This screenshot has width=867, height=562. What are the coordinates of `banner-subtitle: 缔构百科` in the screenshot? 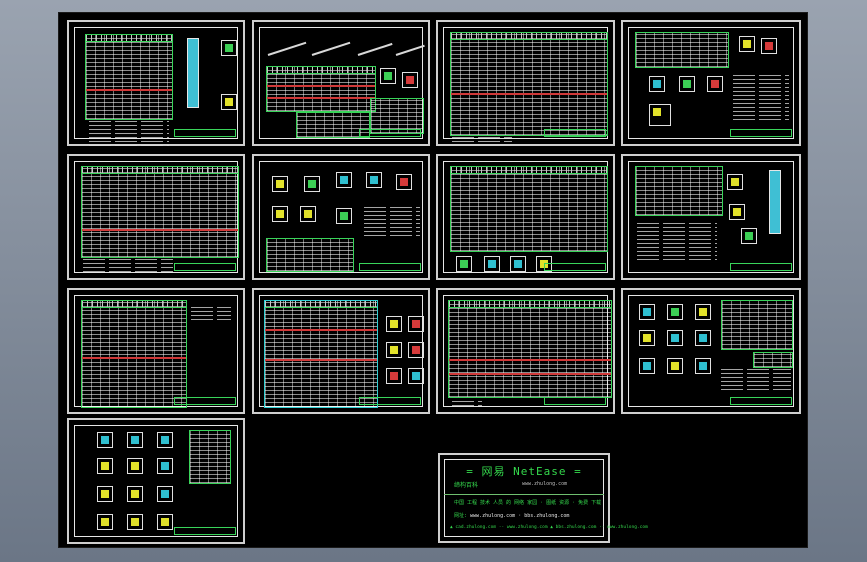 It's located at (466, 485).